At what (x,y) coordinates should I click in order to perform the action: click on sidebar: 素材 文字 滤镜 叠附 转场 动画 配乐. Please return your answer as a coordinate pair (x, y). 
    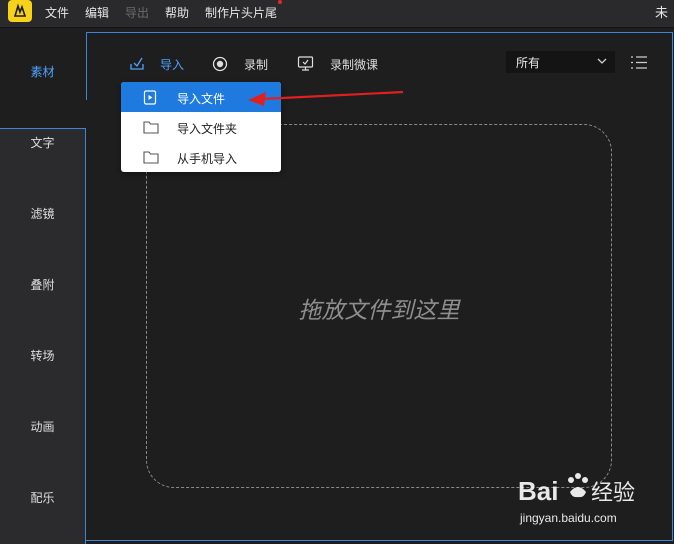
    Looking at the image, I should click on (43, 286).